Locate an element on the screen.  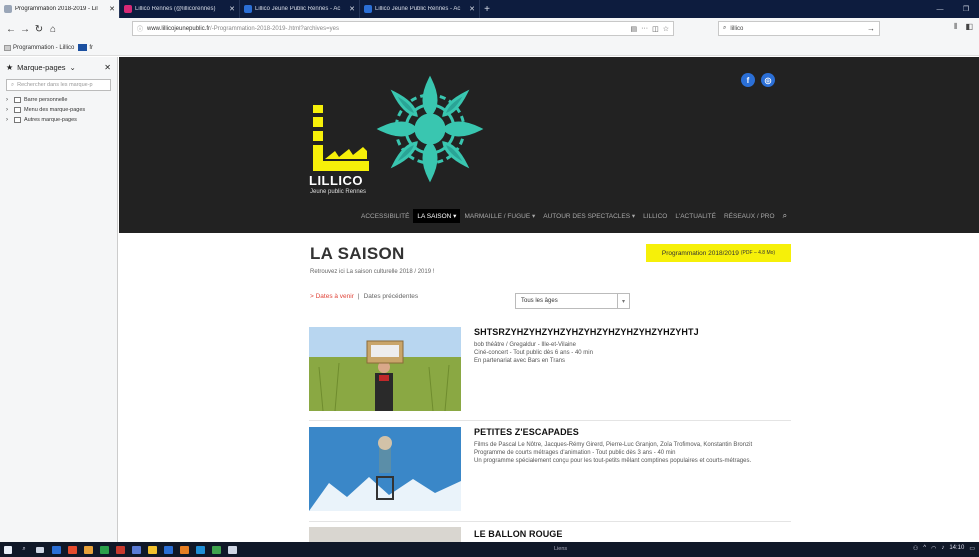
network-icon: ◠ is located at coordinates (933, 548).